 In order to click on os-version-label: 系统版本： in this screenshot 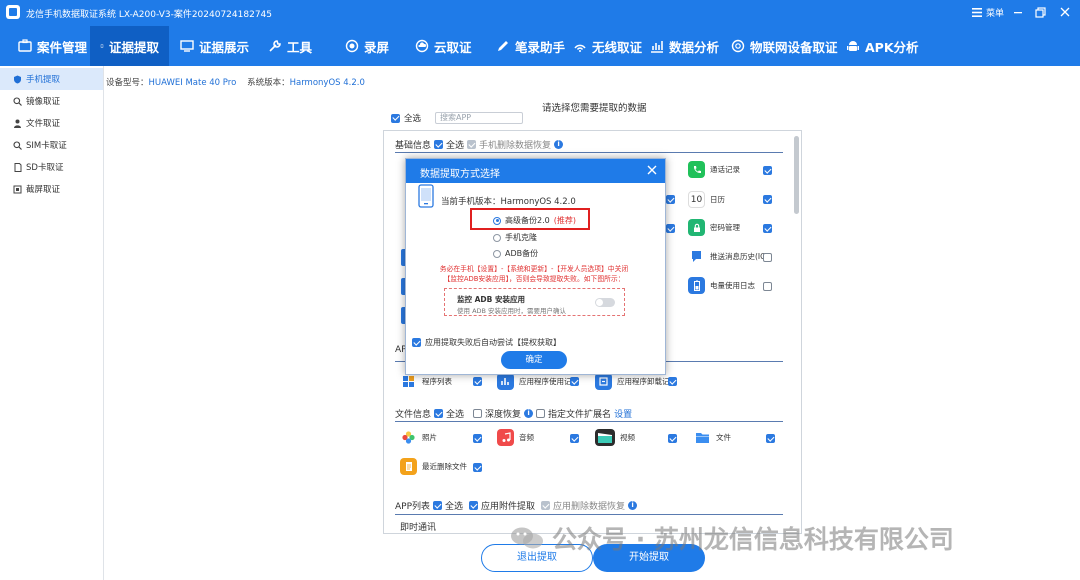, I will do `click(268, 83)`.